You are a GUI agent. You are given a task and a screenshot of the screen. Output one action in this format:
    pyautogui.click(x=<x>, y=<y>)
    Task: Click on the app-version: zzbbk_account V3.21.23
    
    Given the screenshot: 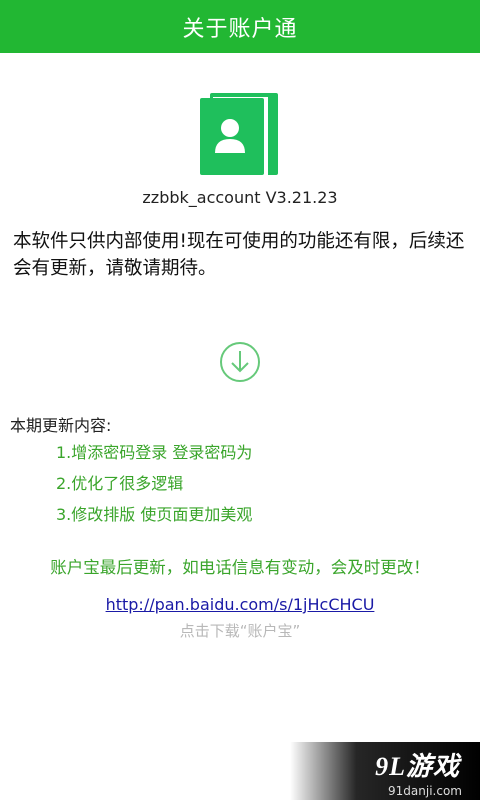 What is the action you would take?
    pyautogui.click(x=240, y=197)
    